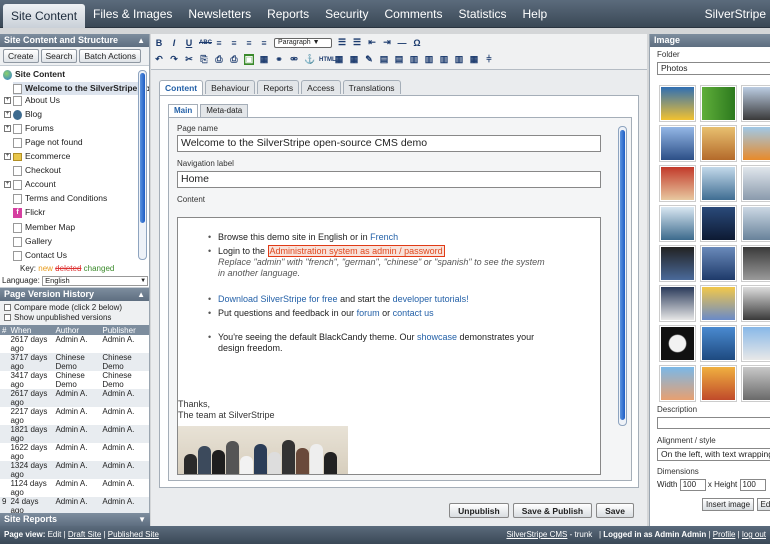 Image resolution: width=770 pixels, height=544 pixels. Describe the element at coordinates (264, 43) in the screenshot. I see `align-justify-icon: ≡` at that location.